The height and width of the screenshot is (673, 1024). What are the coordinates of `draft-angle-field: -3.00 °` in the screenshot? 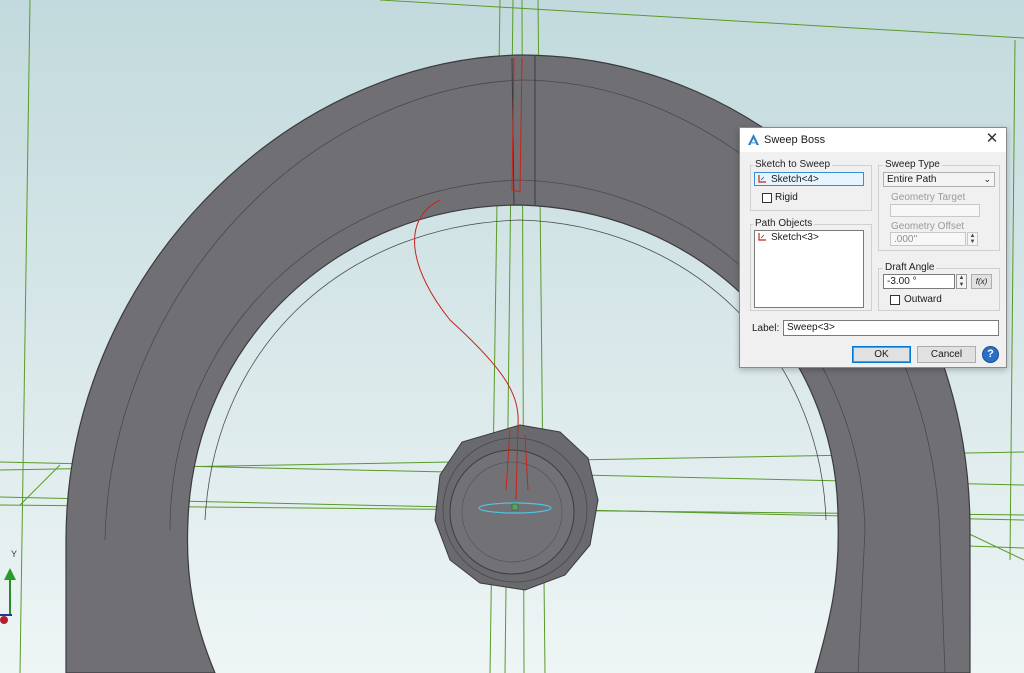 It's located at (919, 281).